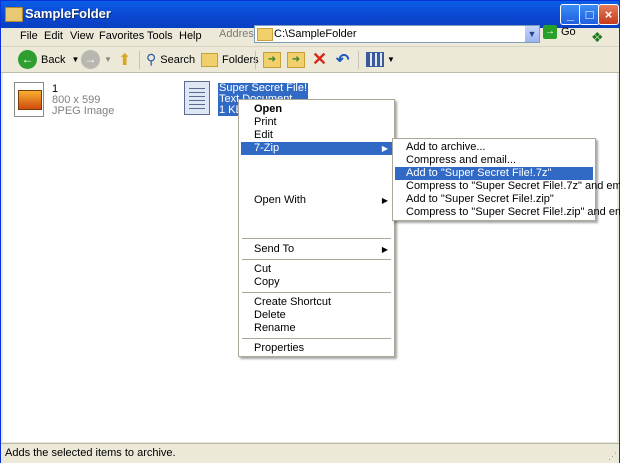 Image resolution: width=620 pixels, height=463 pixels. Describe the element at coordinates (568, 32) in the screenshot. I see `go-label: Go` at that location.